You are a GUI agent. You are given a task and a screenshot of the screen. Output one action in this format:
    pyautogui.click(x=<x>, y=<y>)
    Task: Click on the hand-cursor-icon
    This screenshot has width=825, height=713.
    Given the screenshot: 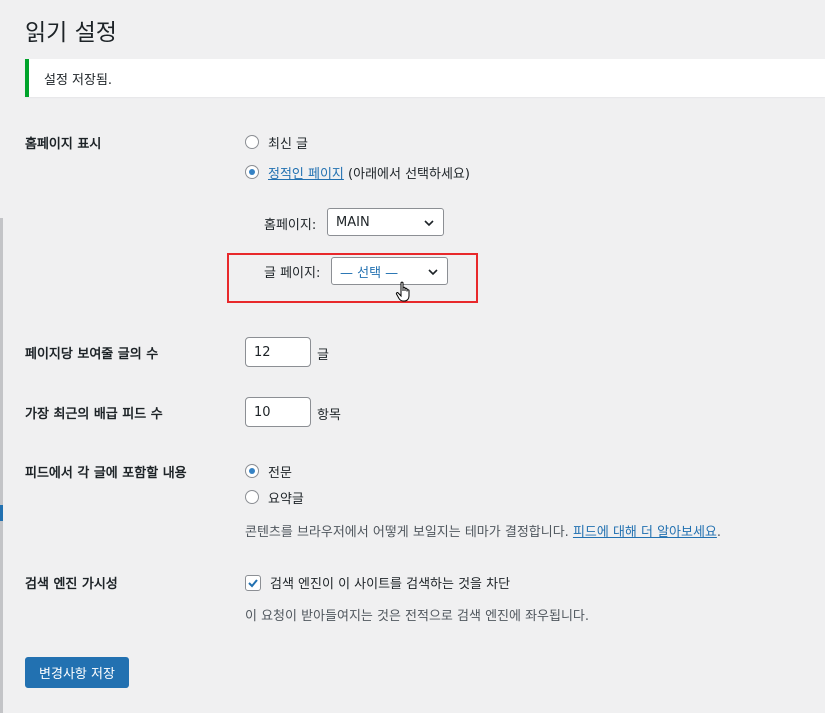 What is the action you would take?
    pyautogui.click(x=402, y=291)
    